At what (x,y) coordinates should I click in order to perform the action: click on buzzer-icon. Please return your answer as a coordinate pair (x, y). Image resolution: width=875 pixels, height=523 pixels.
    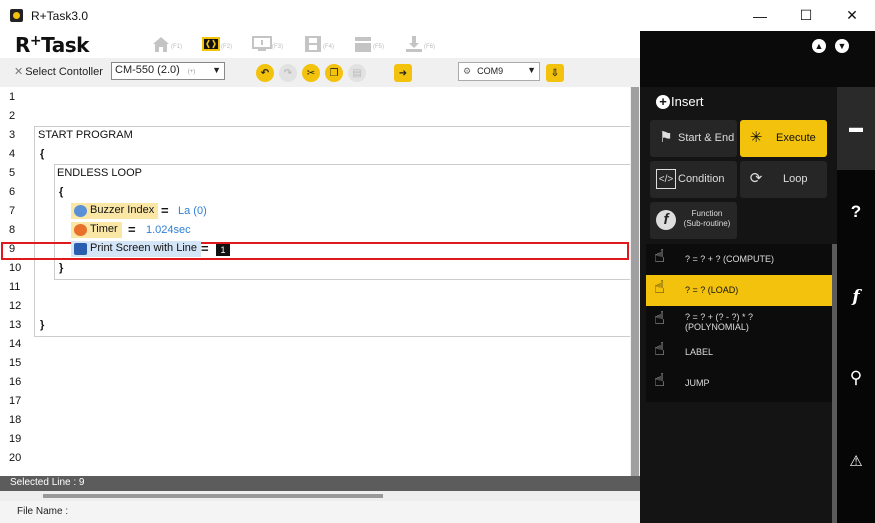
    Looking at the image, I should click on (80, 211).